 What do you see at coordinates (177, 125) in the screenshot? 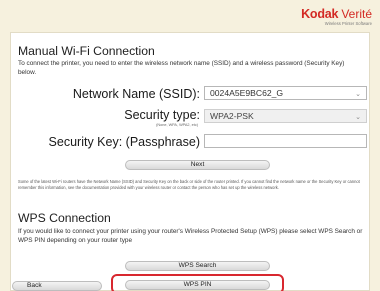
I see `security-type-hint: (None, WPA, WPA2, etc)` at bounding box center [177, 125].